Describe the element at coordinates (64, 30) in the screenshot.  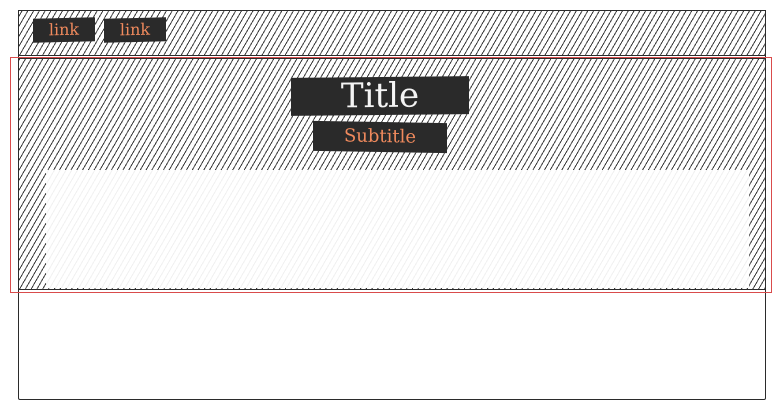
I see `nav-link-1: link` at that location.